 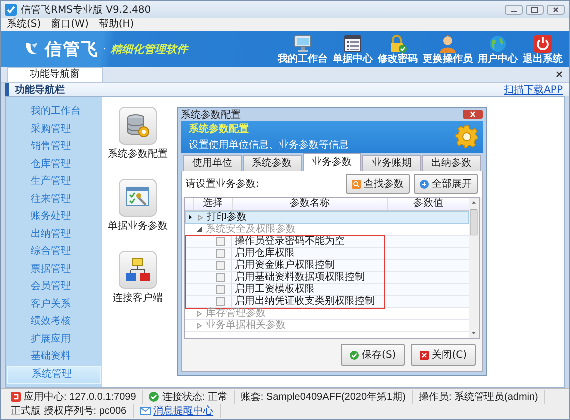 What do you see at coordinates (543, 44) in the screenshot?
I see `power-icon` at bounding box center [543, 44].